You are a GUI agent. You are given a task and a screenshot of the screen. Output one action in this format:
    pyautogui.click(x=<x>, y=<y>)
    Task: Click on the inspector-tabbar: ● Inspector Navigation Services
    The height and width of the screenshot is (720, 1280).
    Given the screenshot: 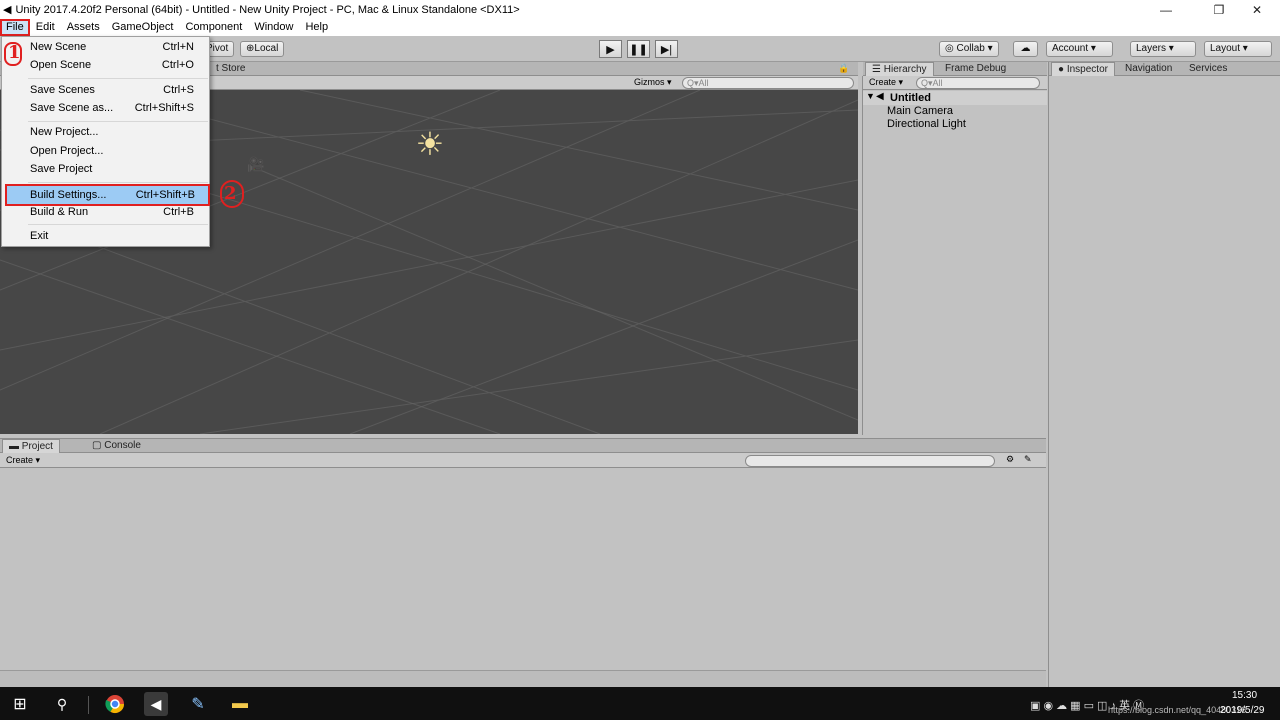 What is the action you would take?
    pyautogui.click(x=1164, y=69)
    